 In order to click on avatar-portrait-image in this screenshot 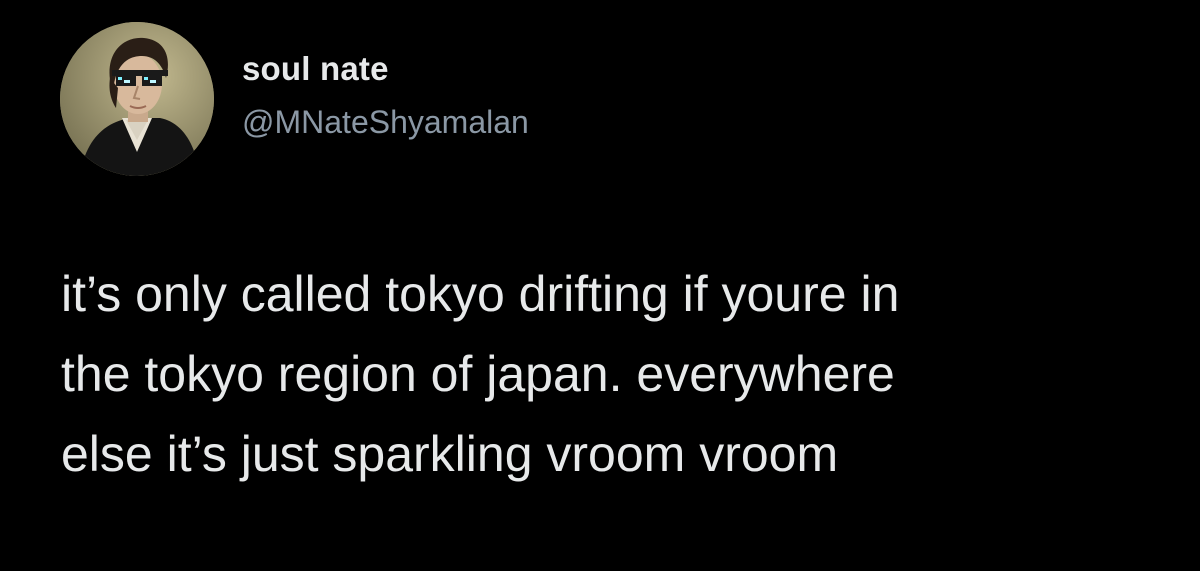, I will do `click(137, 99)`.